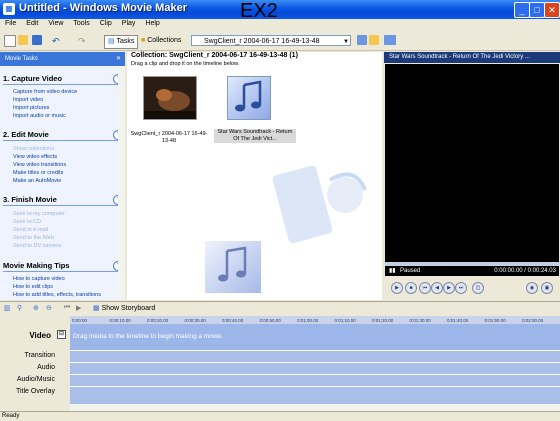  I want to click on menu-tools: Tools, so click(81, 23).